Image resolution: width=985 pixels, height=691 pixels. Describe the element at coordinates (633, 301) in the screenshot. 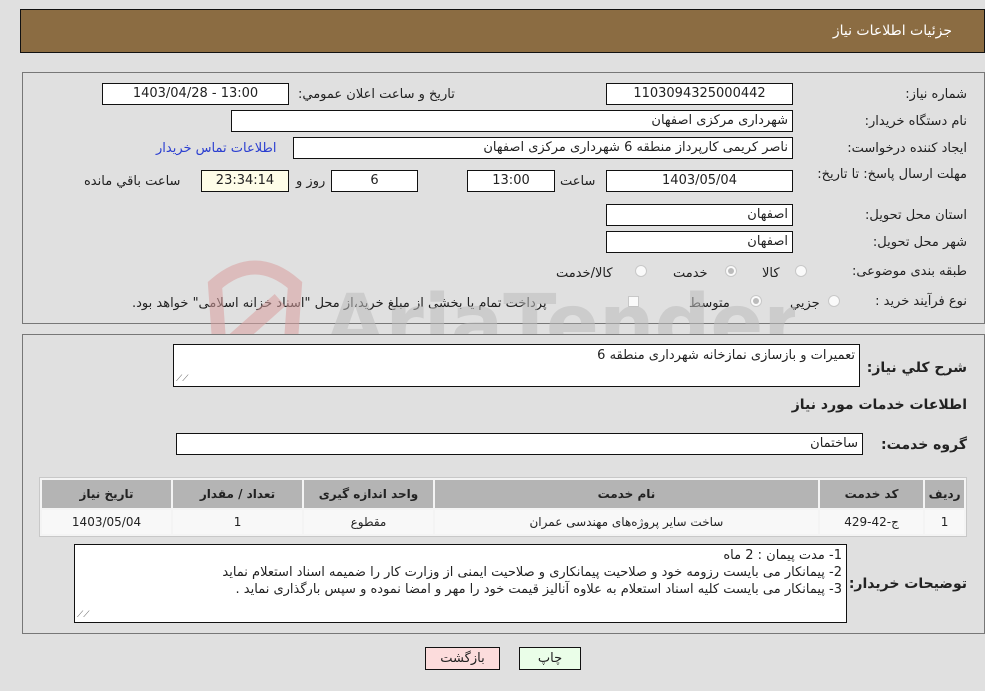

I see `treasury-checkbox` at that location.